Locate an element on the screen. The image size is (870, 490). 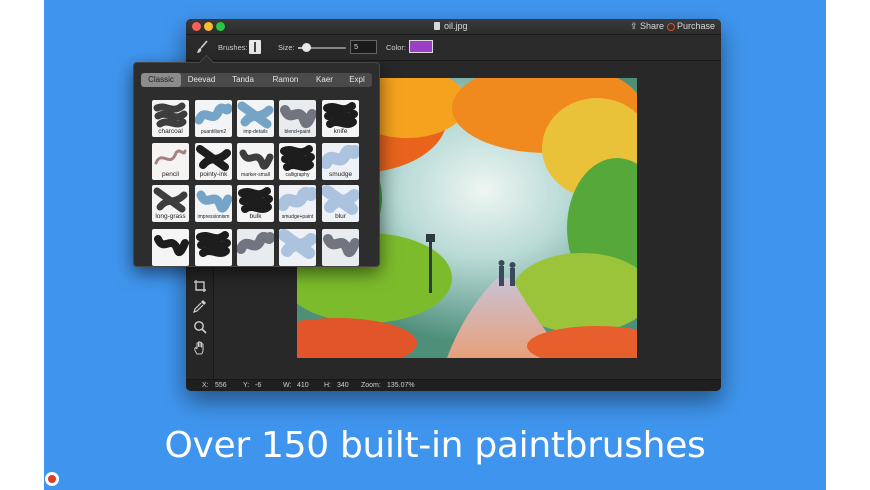
status-bar: X: 556 Y: -6 W: 410 H: 340 Zoom: 135.07% is located at coordinates (453, 385).